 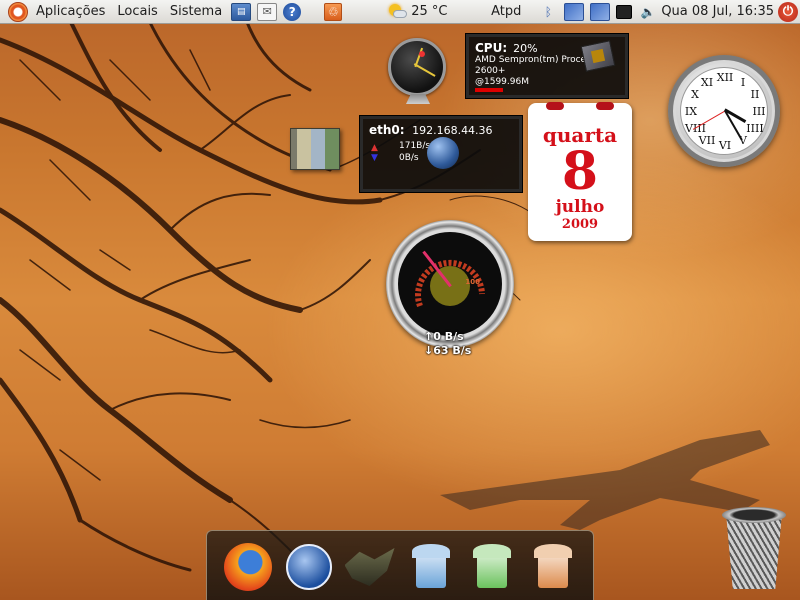 I want to click on gimp-icon, so click(x=369, y=567).